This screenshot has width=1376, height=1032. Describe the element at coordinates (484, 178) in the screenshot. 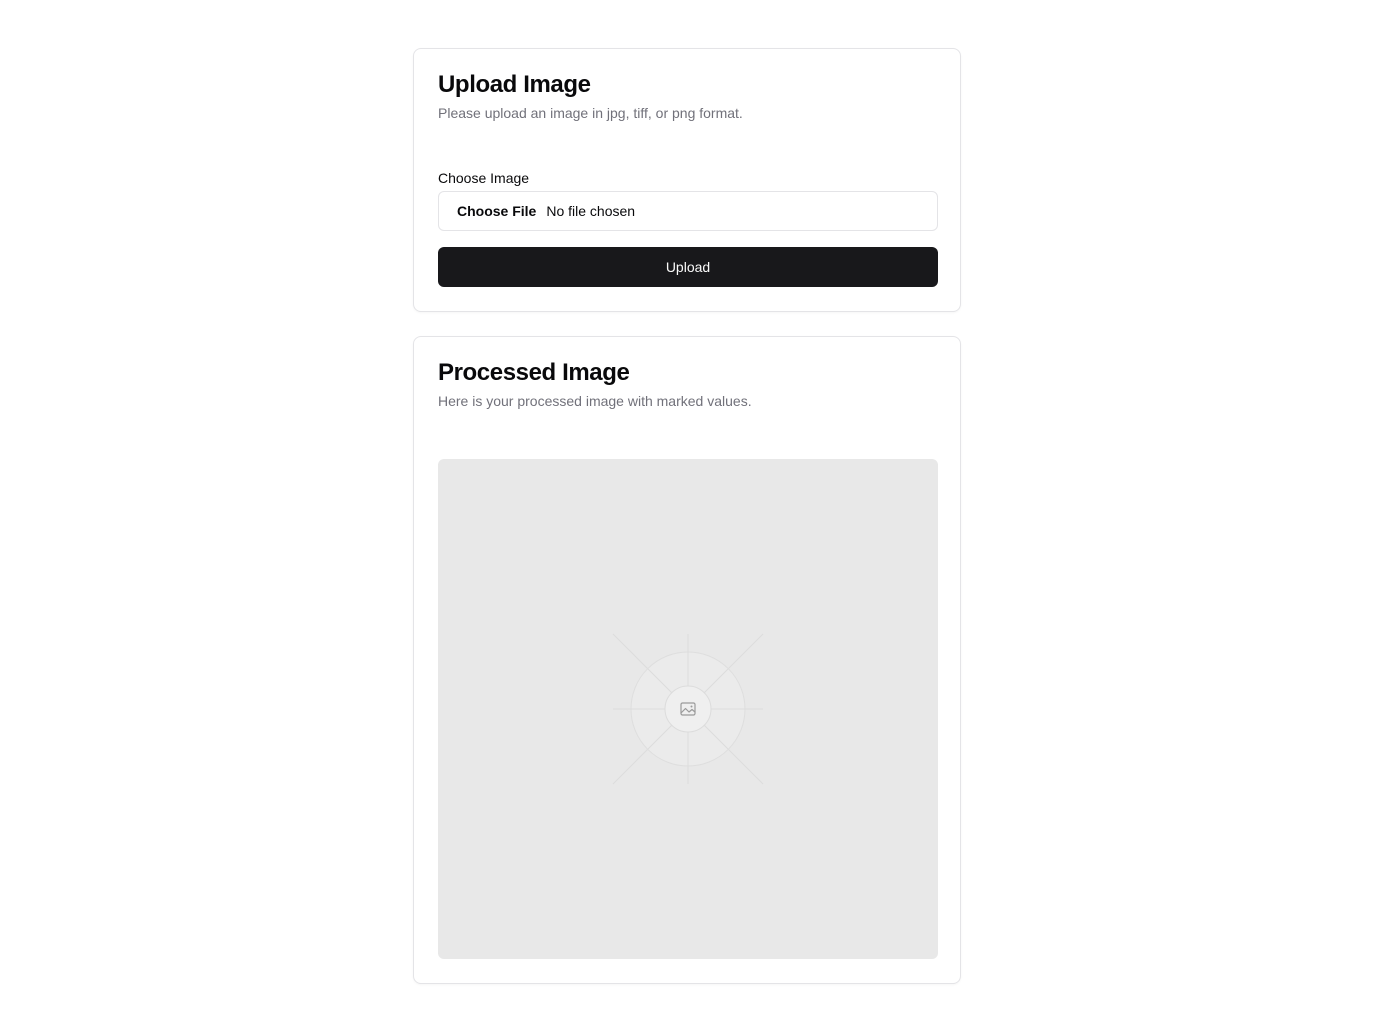

I see `choose-image-label: Choose Image` at that location.